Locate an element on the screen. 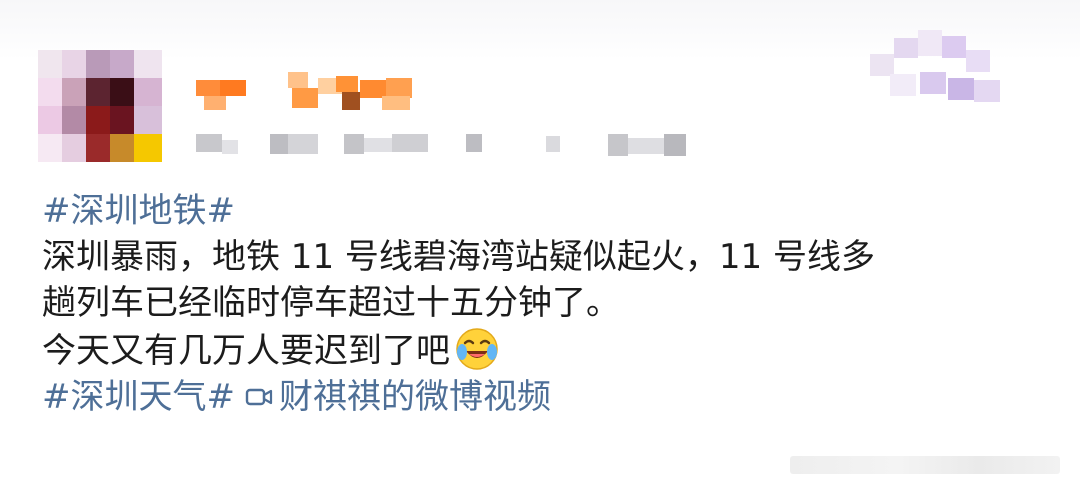 Image resolution: width=1080 pixels, height=496 pixels. post-meta is located at coordinates (446, 145).